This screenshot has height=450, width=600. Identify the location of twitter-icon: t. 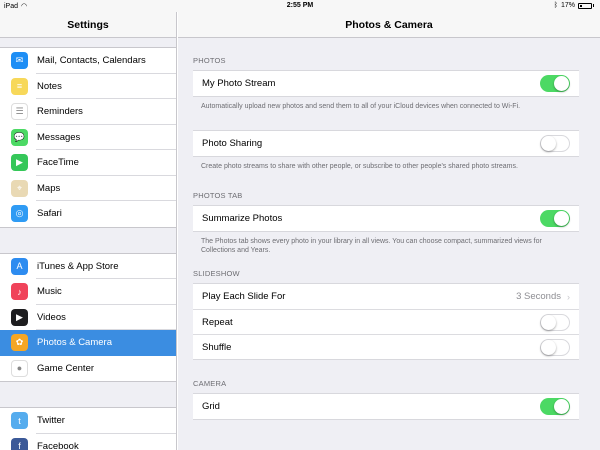
(19, 421).